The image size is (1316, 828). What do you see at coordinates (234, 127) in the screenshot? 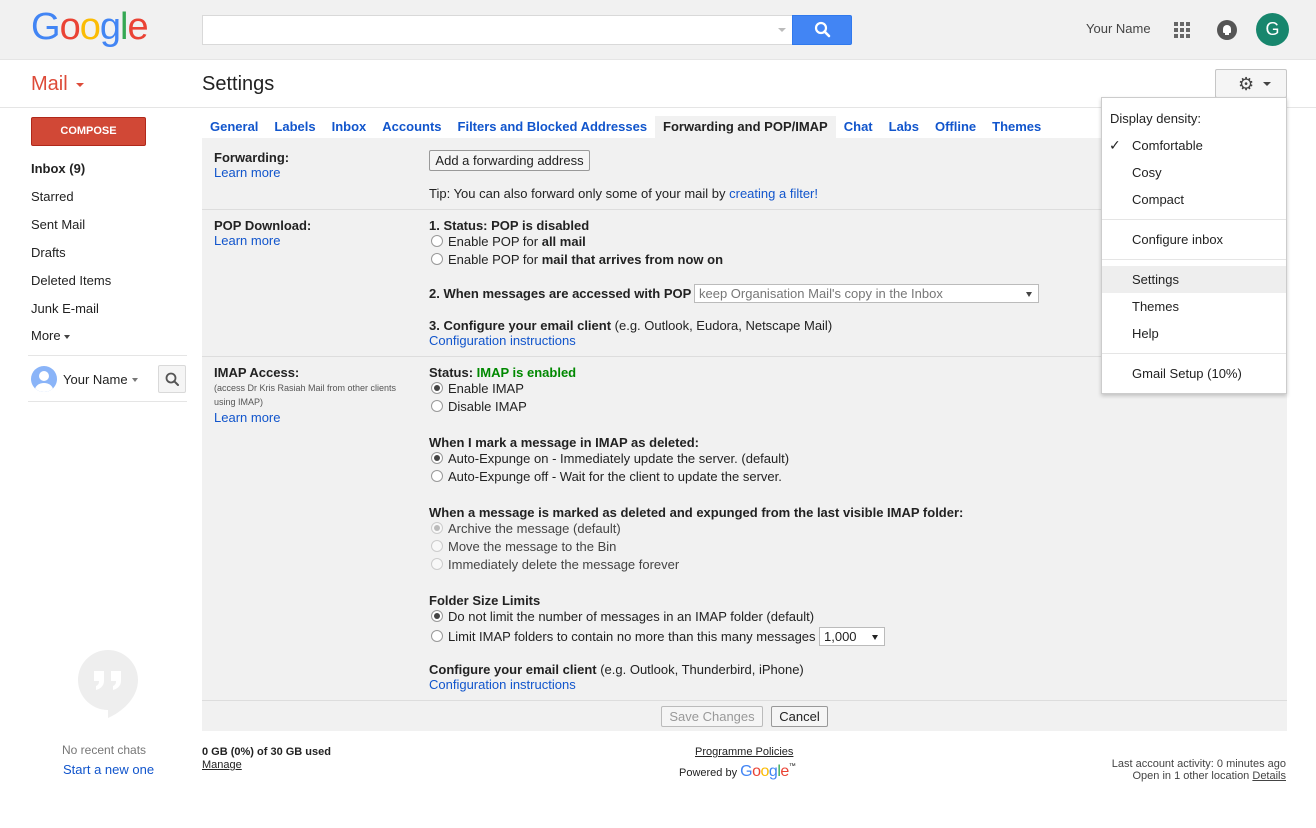
I see `tab-general: General` at bounding box center [234, 127].